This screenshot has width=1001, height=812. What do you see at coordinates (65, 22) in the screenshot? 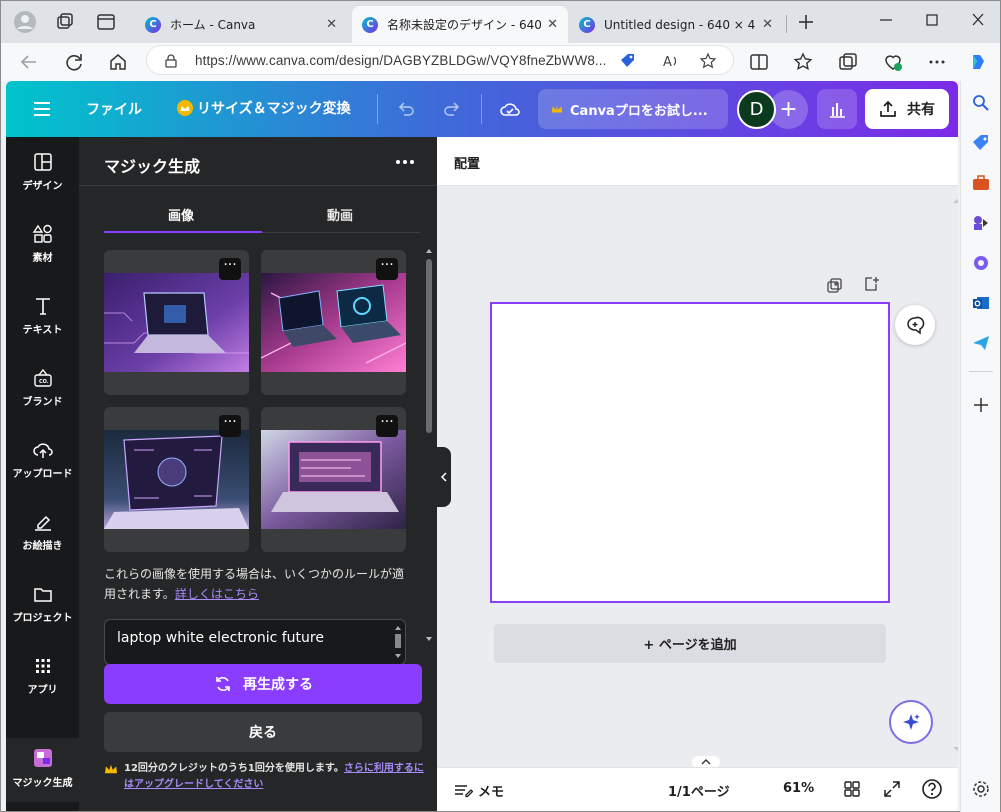
I see `workspaces-icon` at bounding box center [65, 22].